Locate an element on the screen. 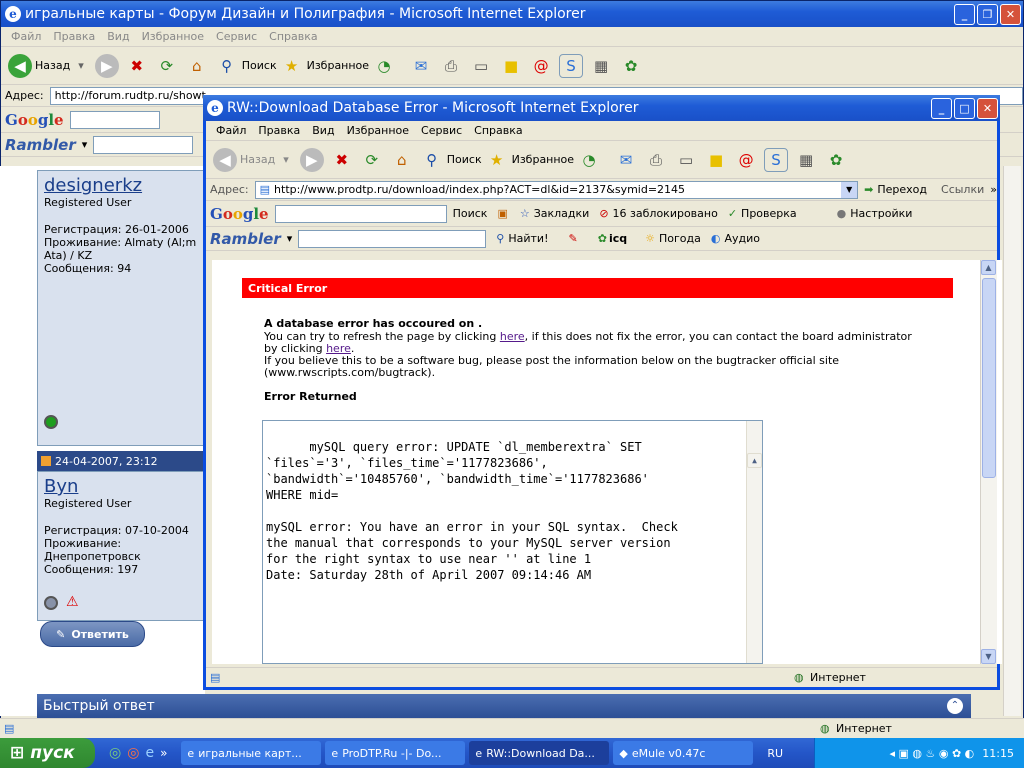 The image size is (1024, 768). bg-vertical-scrollbar is located at coordinates (1012, 441).